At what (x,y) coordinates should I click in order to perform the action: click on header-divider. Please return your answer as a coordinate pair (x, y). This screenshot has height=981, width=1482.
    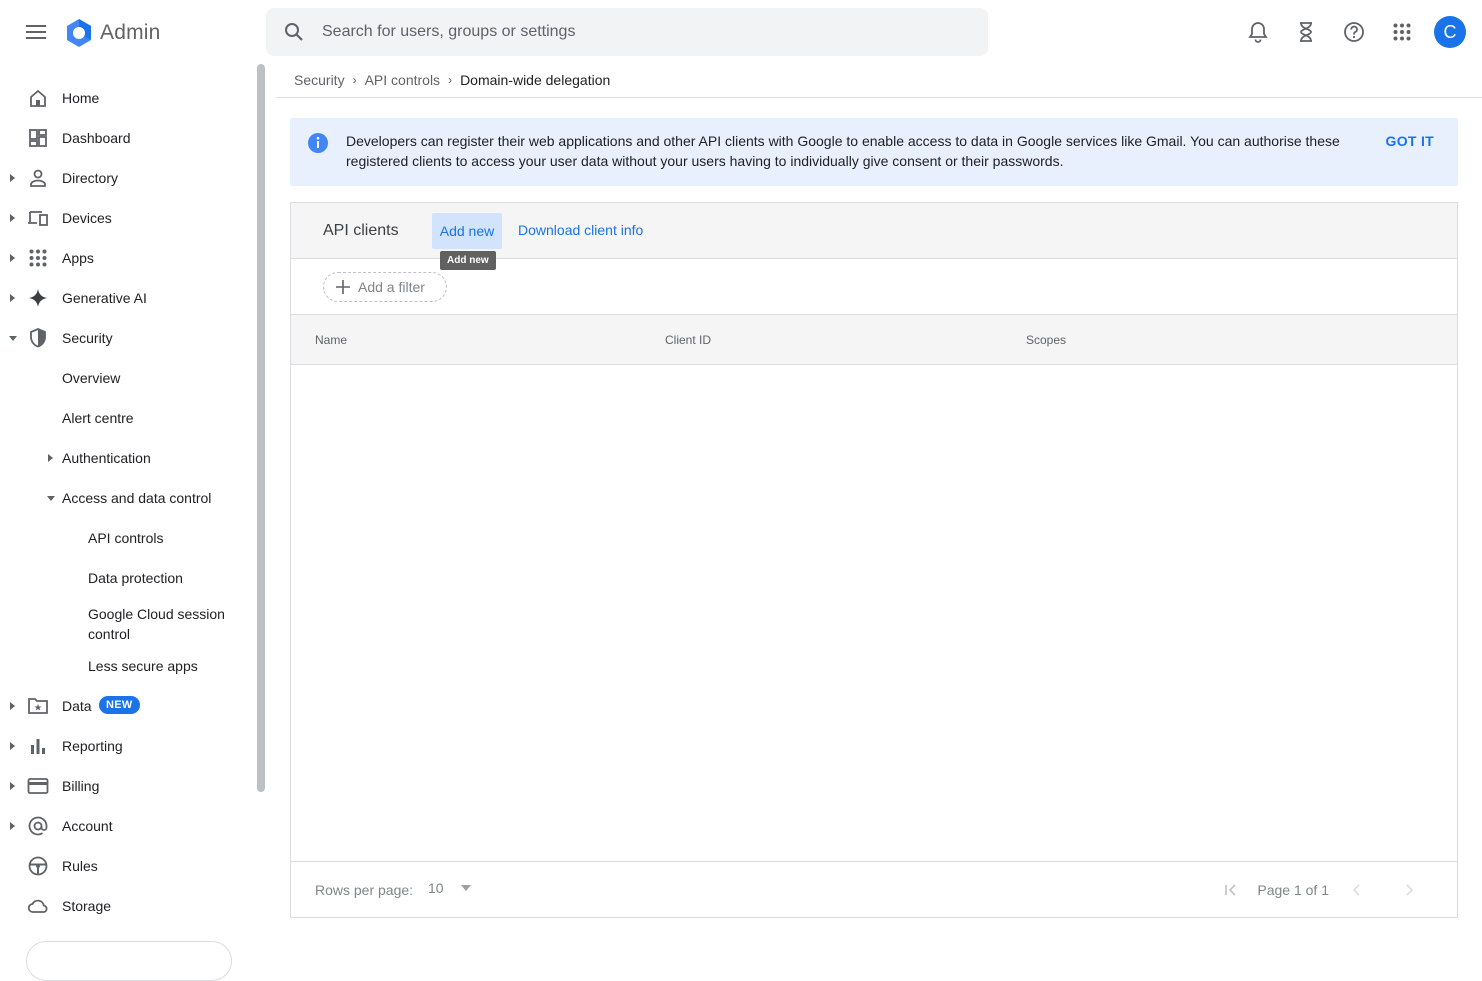
    Looking at the image, I should click on (879, 97).